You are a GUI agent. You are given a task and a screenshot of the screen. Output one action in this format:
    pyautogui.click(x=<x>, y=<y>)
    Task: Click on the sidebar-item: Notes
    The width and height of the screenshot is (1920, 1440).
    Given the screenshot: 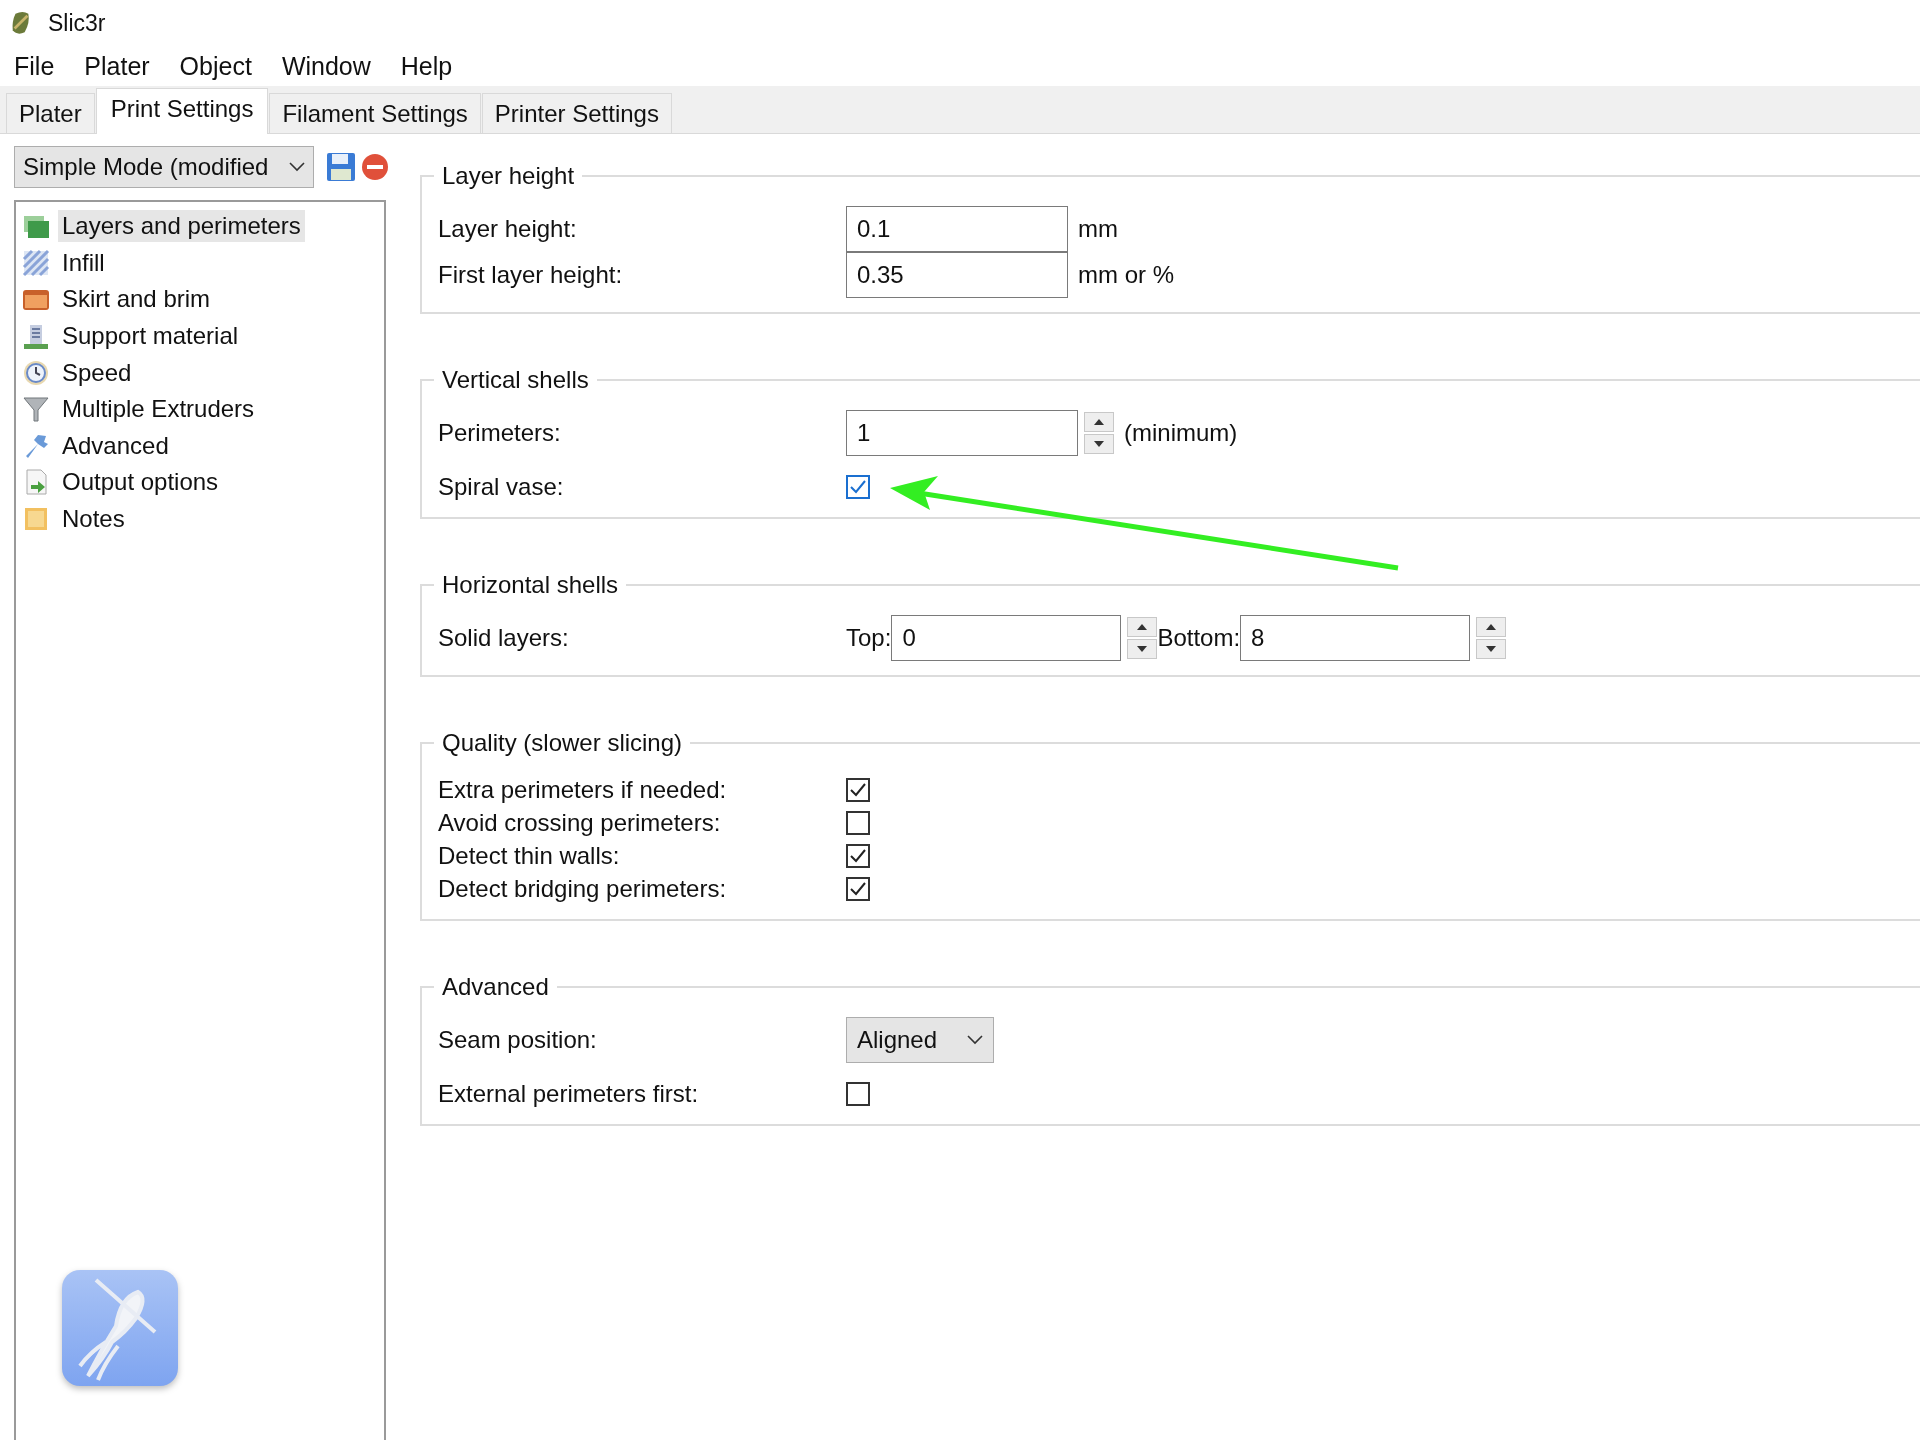 What is the action you would take?
    pyautogui.click(x=93, y=519)
    